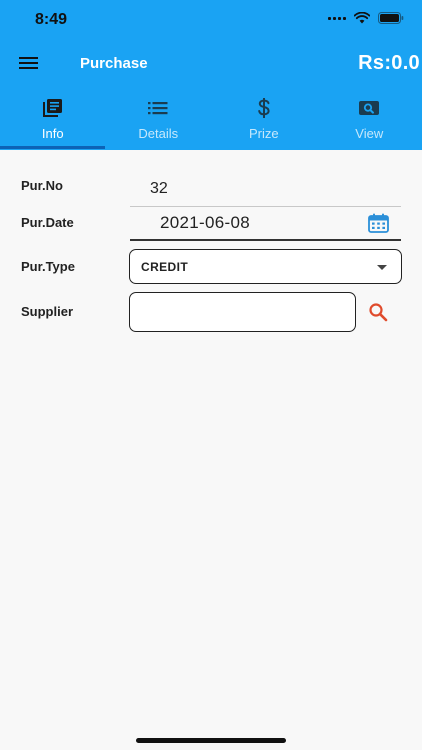 This screenshot has height=750, width=422. I want to click on signal-icon, so click(337, 18).